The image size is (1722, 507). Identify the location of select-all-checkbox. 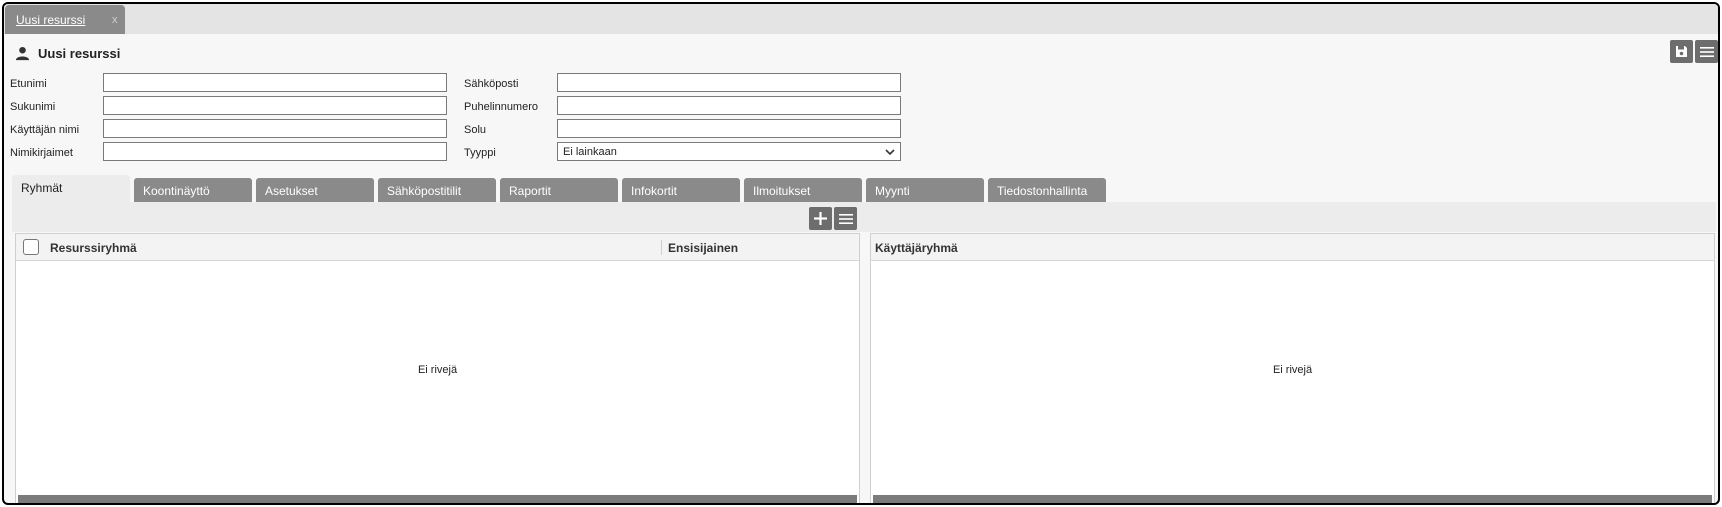
(31, 247).